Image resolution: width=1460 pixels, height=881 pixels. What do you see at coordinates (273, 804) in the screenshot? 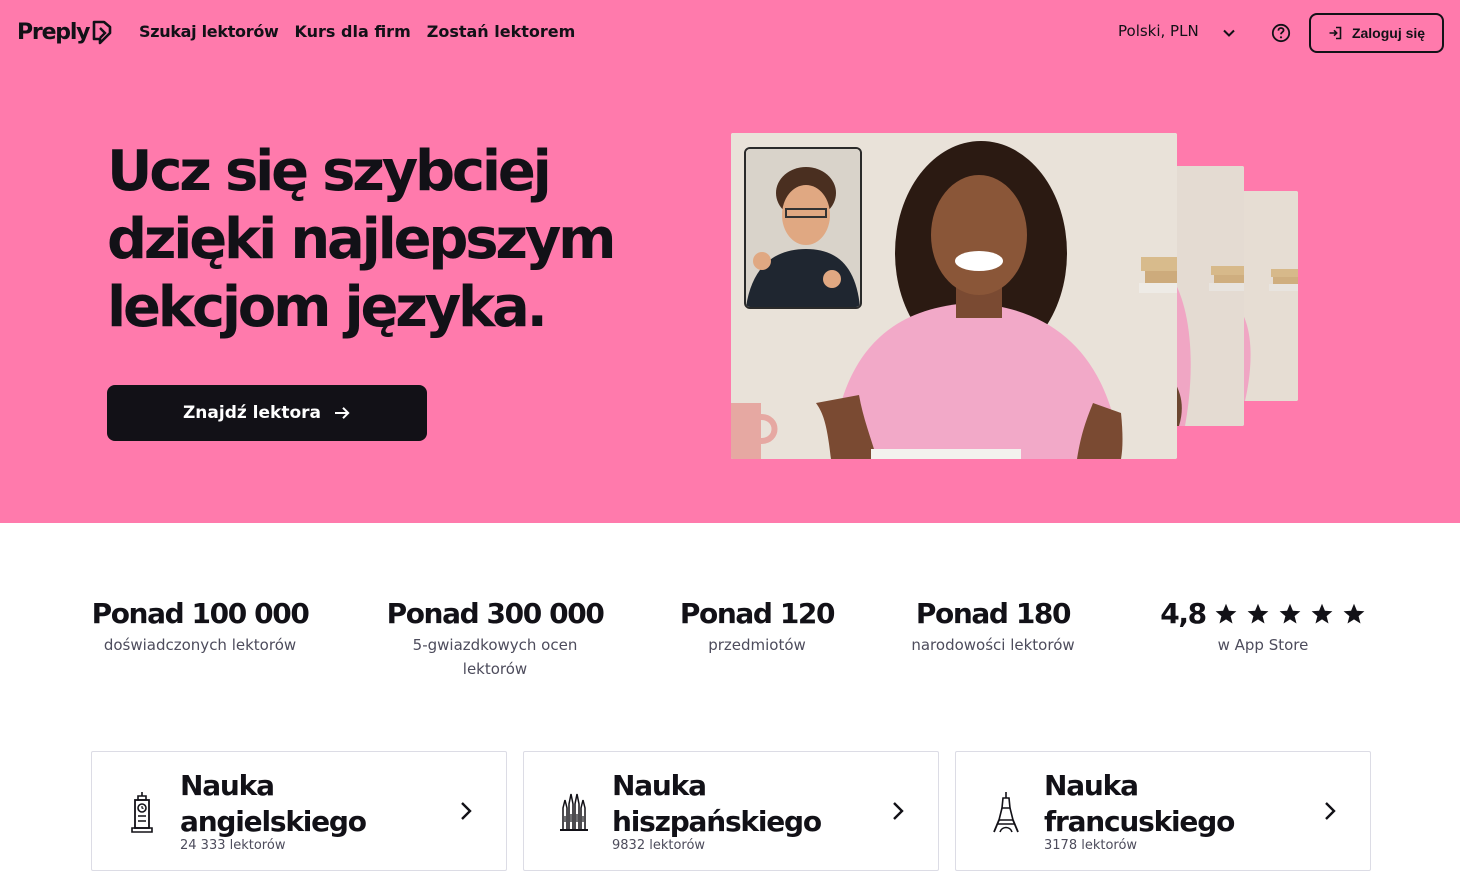
I see `course-title: Nauka angielskiego` at bounding box center [273, 804].